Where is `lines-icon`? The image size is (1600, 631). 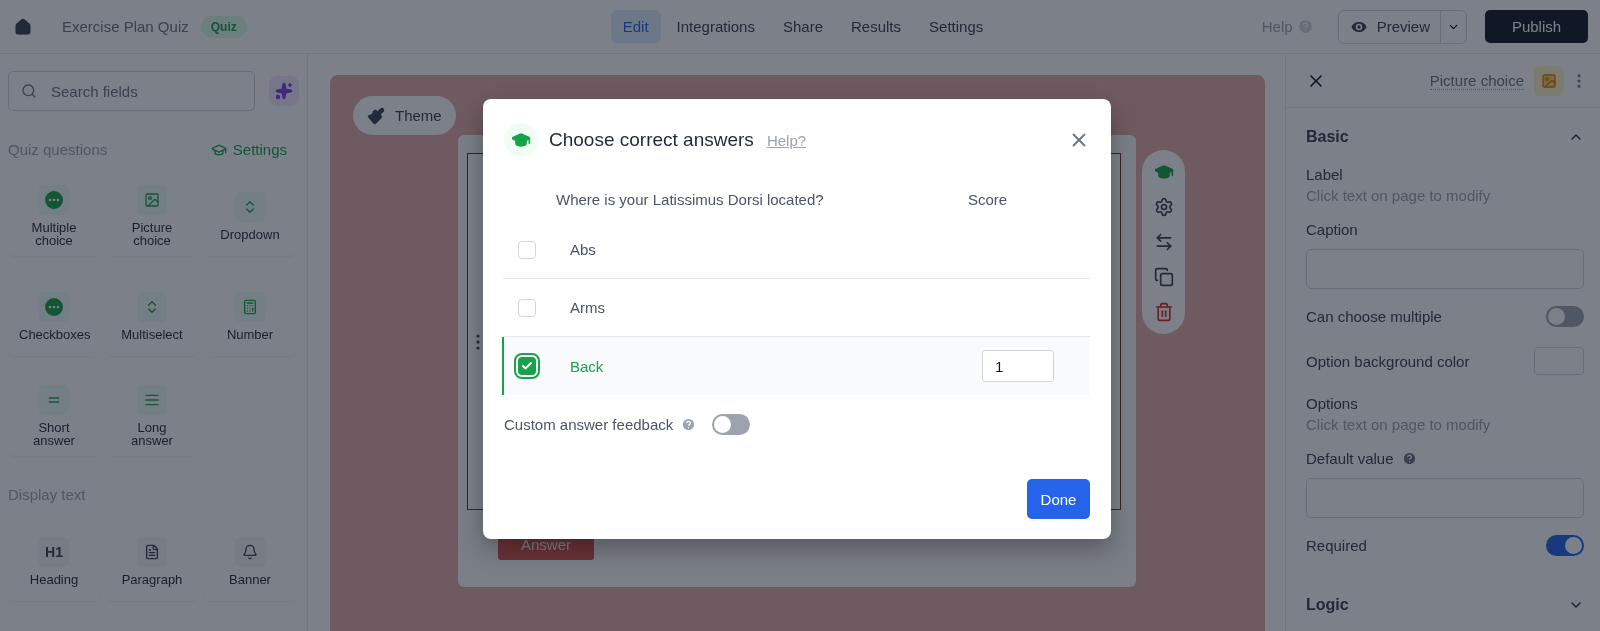 lines-icon is located at coordinates (152, 400).